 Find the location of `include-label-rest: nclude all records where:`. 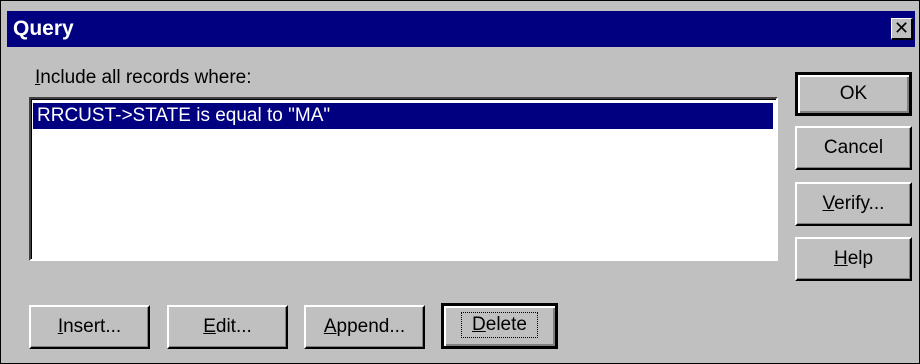

include-label-rest: nclude all records where: is located at coordinates (146, 77).